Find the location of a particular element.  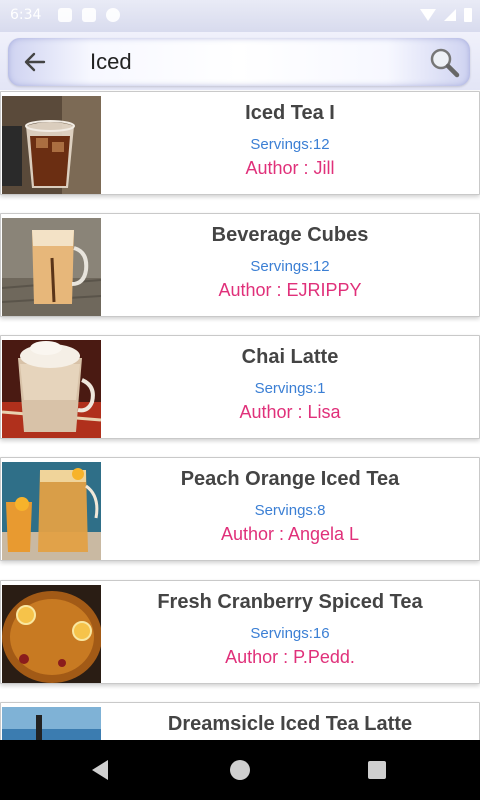

arrow-left-icon is located at coordinates (35, 62).